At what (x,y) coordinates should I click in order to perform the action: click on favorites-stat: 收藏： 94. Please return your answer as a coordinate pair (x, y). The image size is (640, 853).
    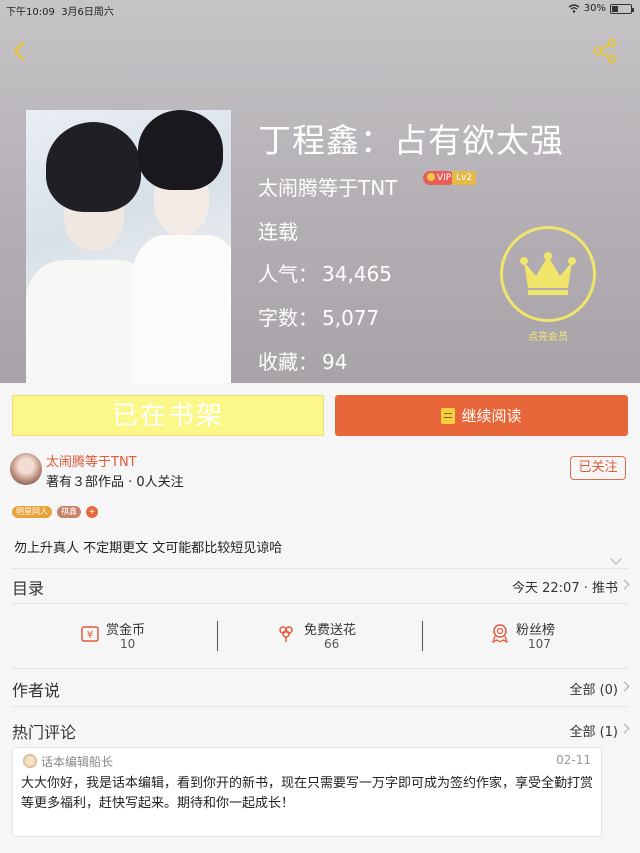
    Looking at the image, I should click on (303, 362).